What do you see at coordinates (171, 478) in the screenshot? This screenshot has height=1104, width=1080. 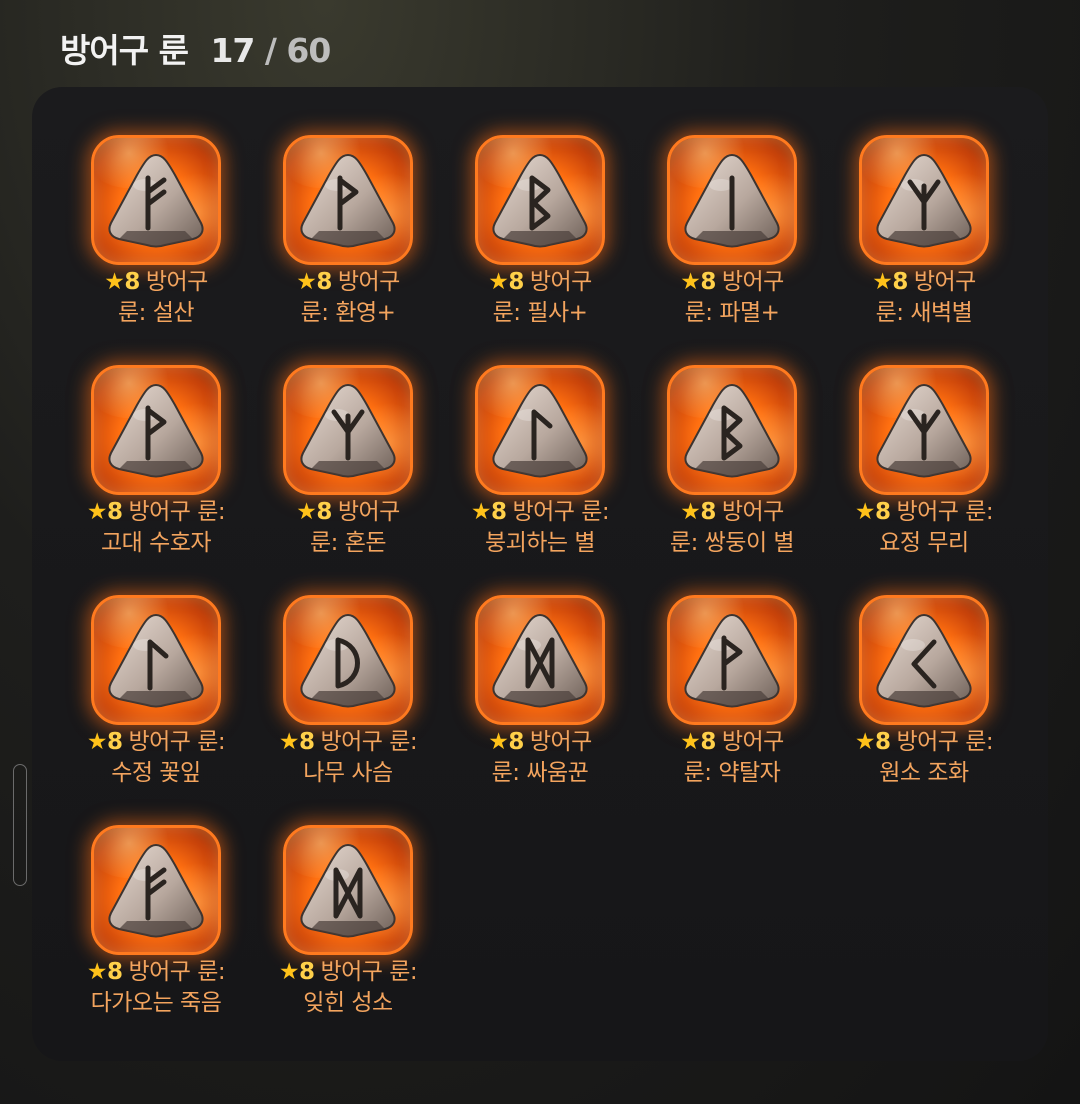 I see `rune-card: ★8 방어구 룬: 고대 수호자` at bounding box center [171, 478].